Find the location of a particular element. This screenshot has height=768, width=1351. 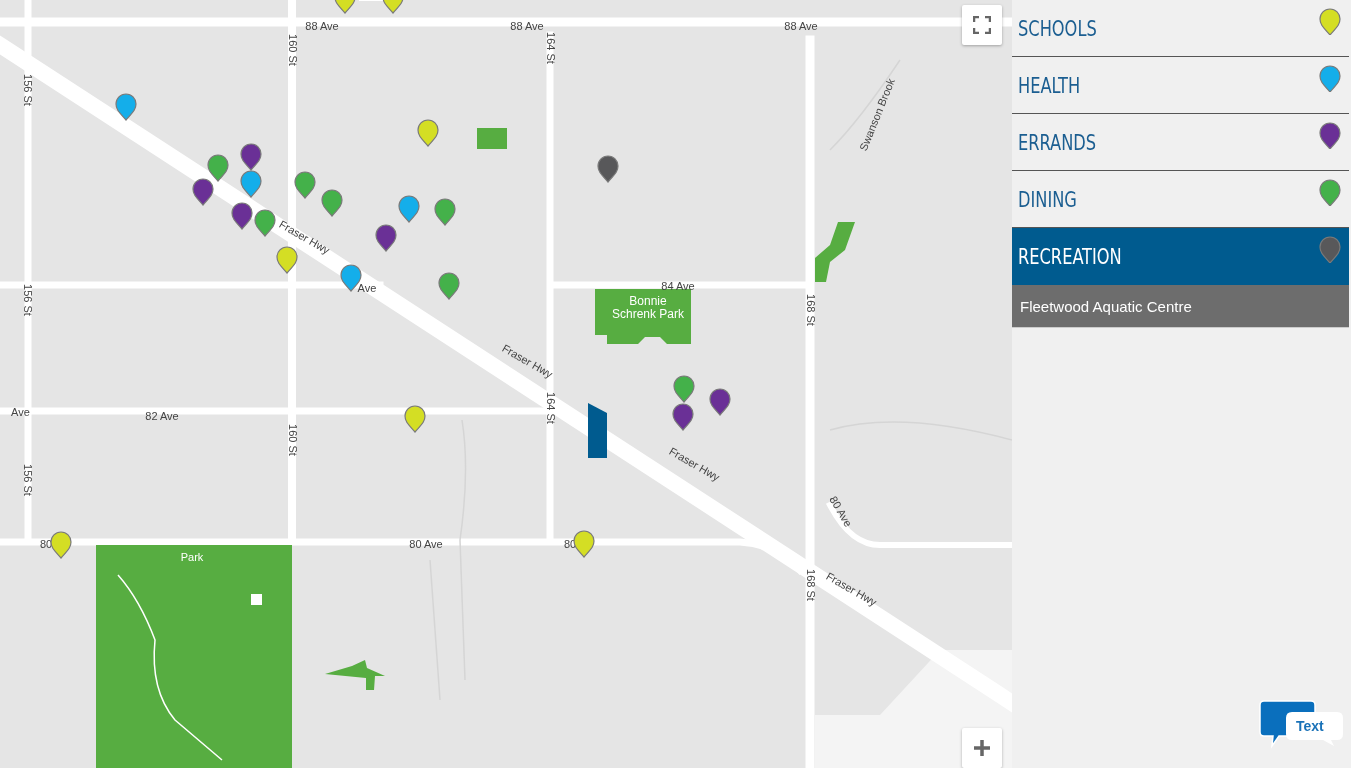

category-tab: HEALTH is located at coordinates (1180, 85).